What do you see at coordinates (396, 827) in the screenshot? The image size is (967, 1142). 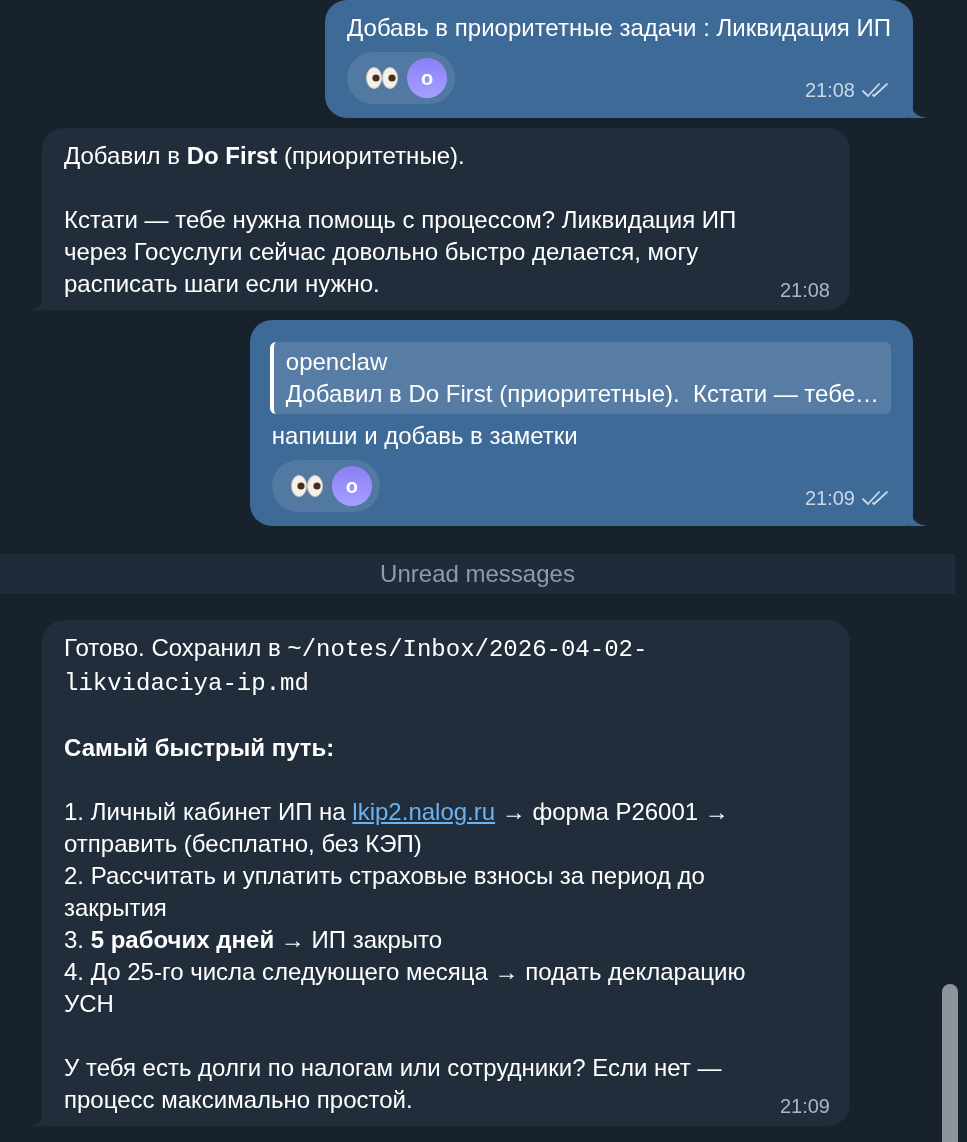 I see `message-text: 1. Личный кабинет ИП на lkip2.nalog.ru → форма Р26001 → отправить (бесплатно, без КЭП)` at bounding box center [396, 827].